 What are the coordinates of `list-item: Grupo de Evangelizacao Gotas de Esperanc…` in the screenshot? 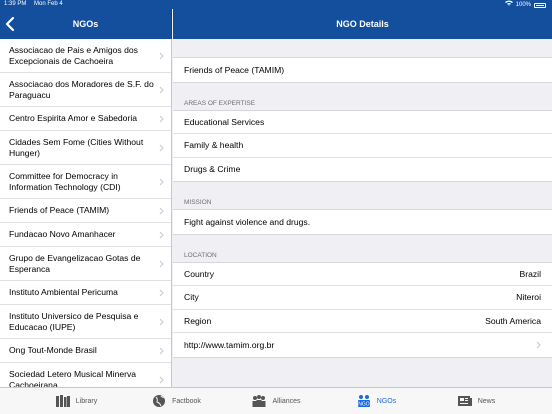 It's located at (85, 264).